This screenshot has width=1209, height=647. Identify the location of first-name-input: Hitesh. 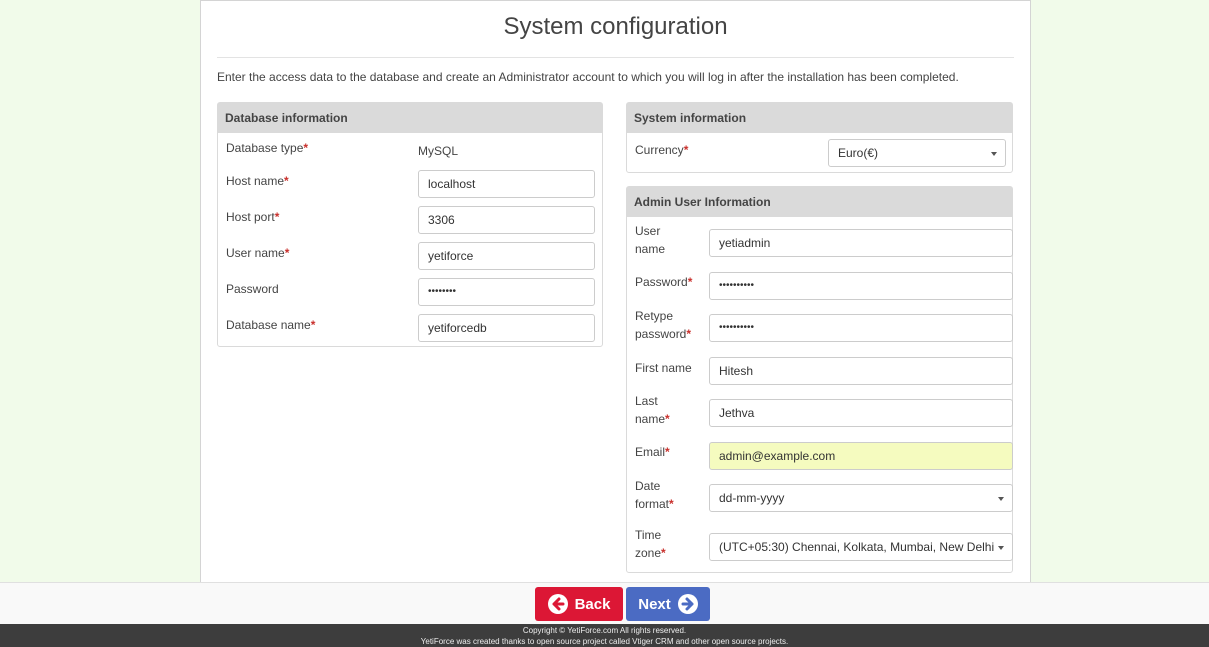
(861, 371).